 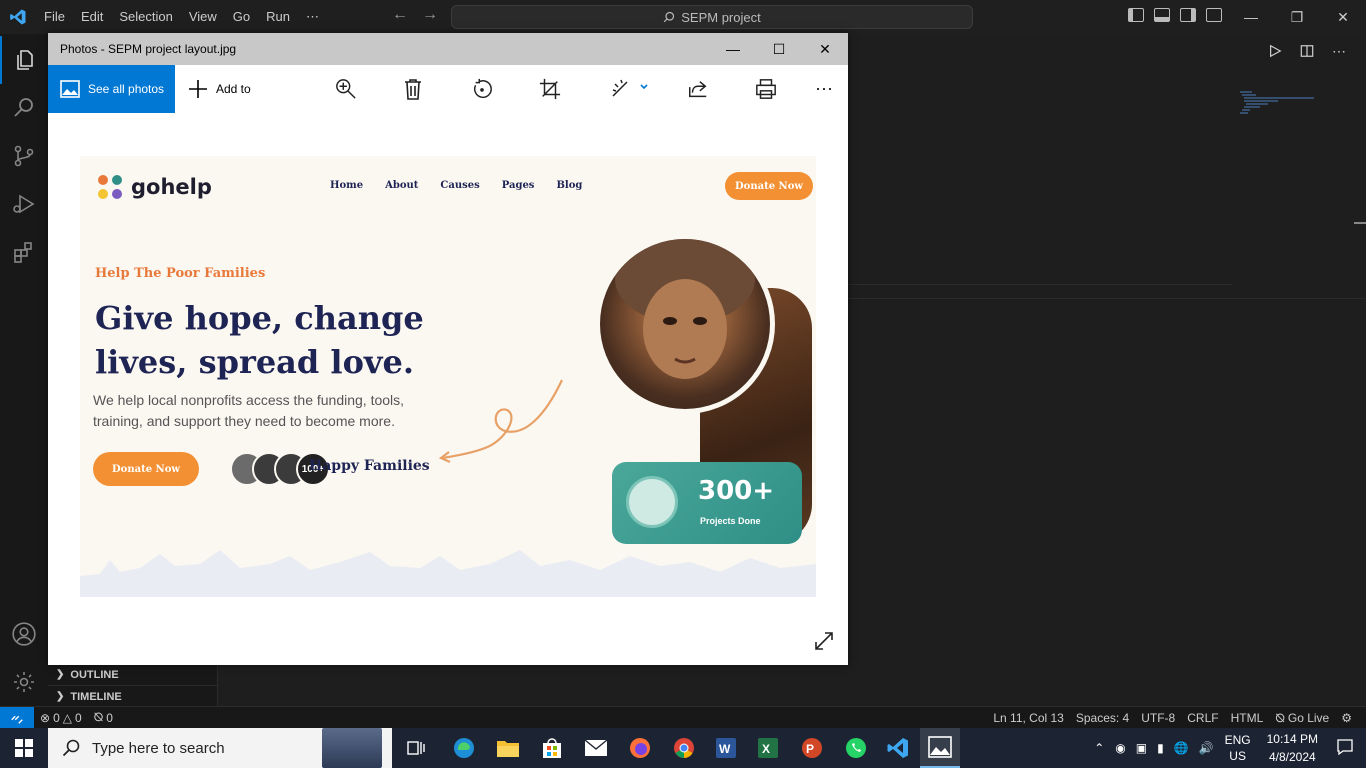 I want to click on split-editor-icon, so click(x=1307, y=53).